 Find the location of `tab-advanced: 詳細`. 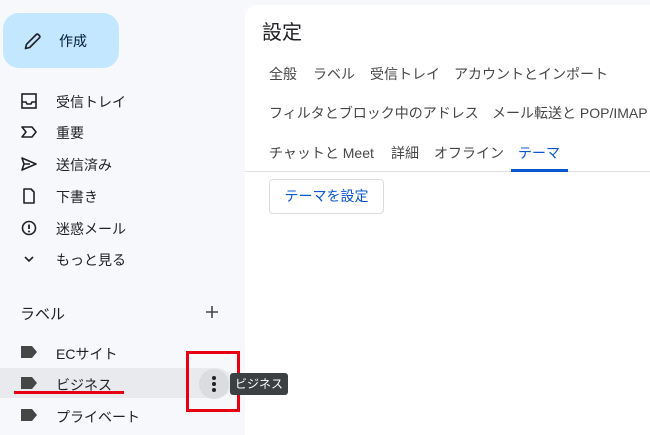

tab-advanced: 詳細 is located at coordinates (405, 153).